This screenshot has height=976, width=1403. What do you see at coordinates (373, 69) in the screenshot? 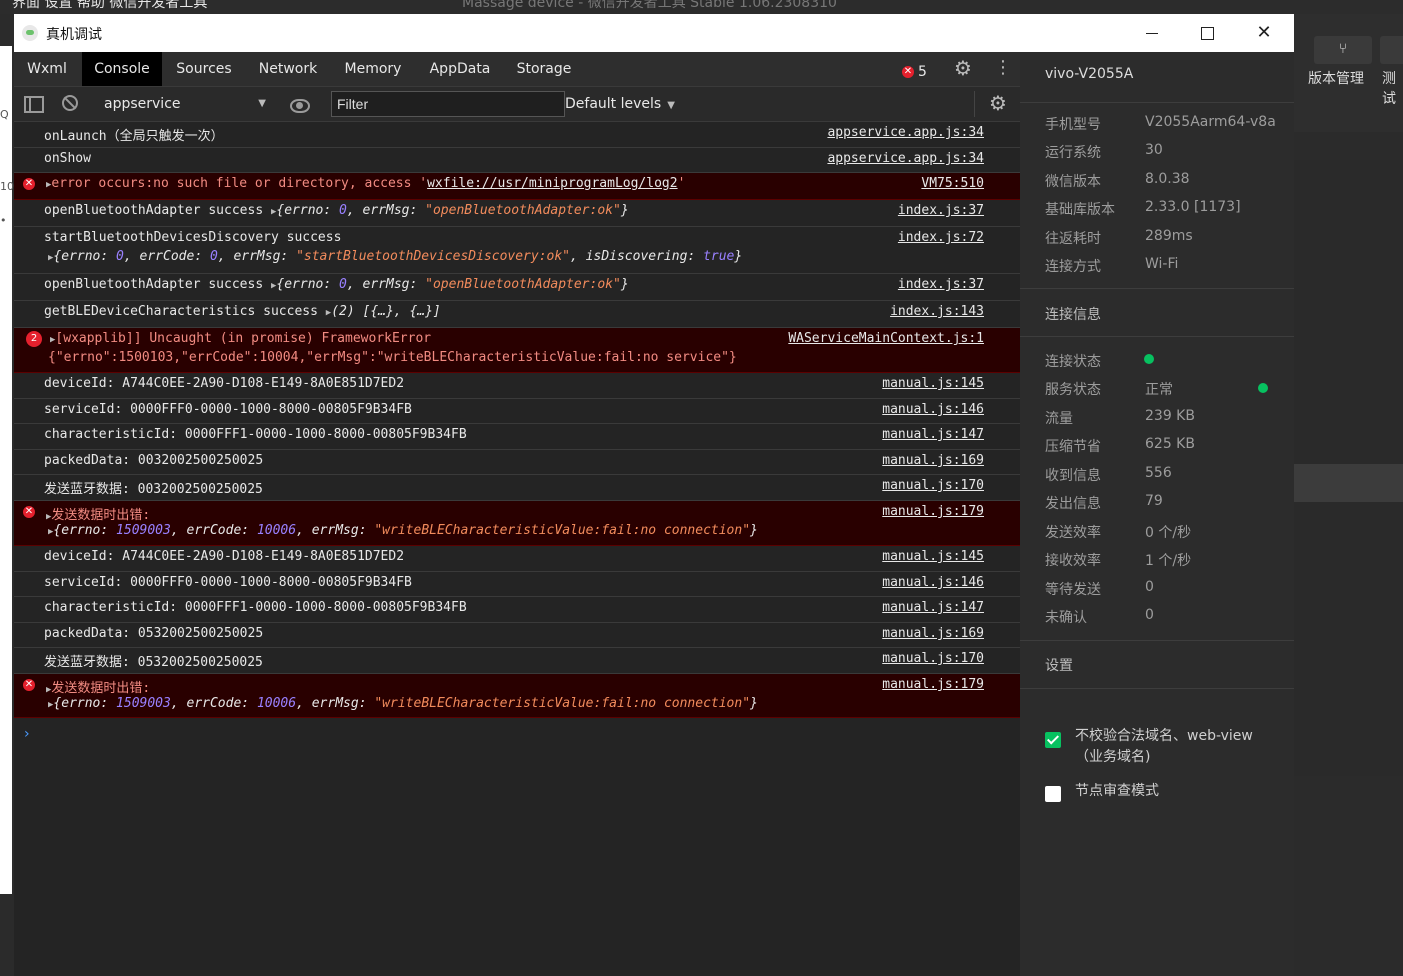
I see `tab-memory: Memory` at bounding box center [373, 69].